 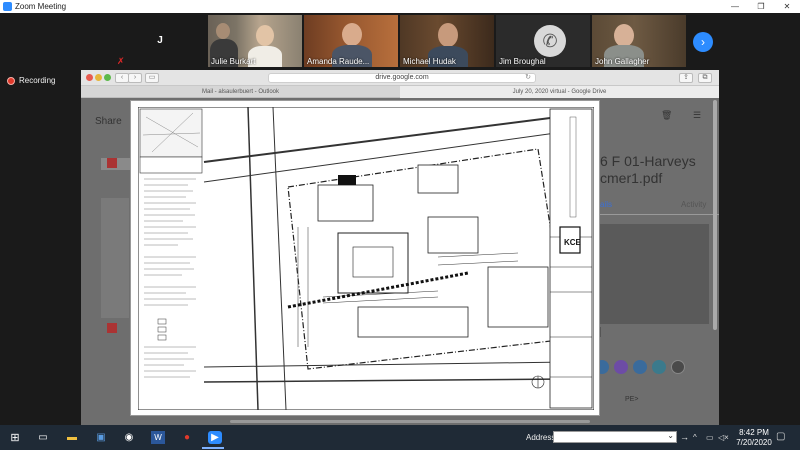 What do you see at coordinates (7, 6) in the screenshot?
I see `zoom-logo-icon` at bounding box center [7, 6].